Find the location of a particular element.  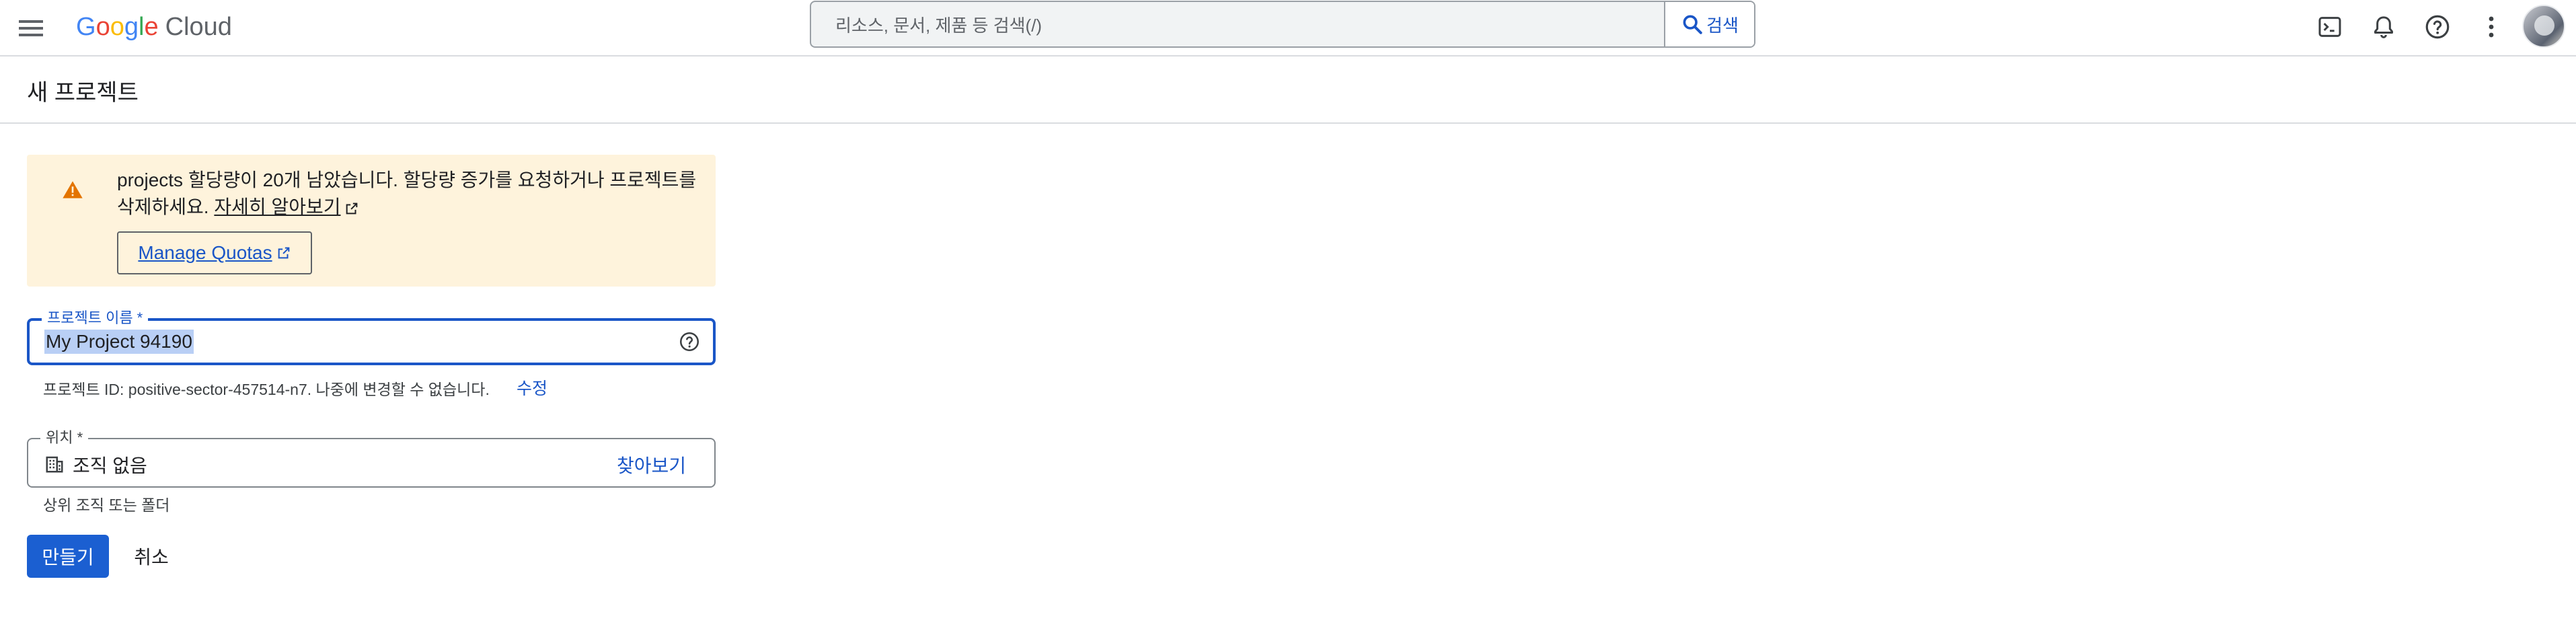

location-helper: 상위 조직 또는 폴더 is located at coordinates (106, 505).